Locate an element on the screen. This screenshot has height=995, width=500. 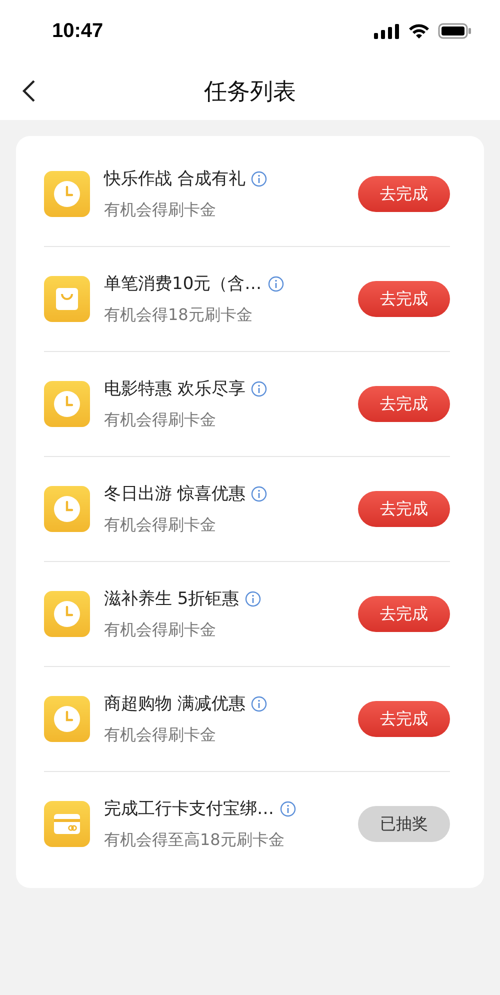
task-reward: 有机会得至高18元刷卡金 is located at coordinates (195, 840).